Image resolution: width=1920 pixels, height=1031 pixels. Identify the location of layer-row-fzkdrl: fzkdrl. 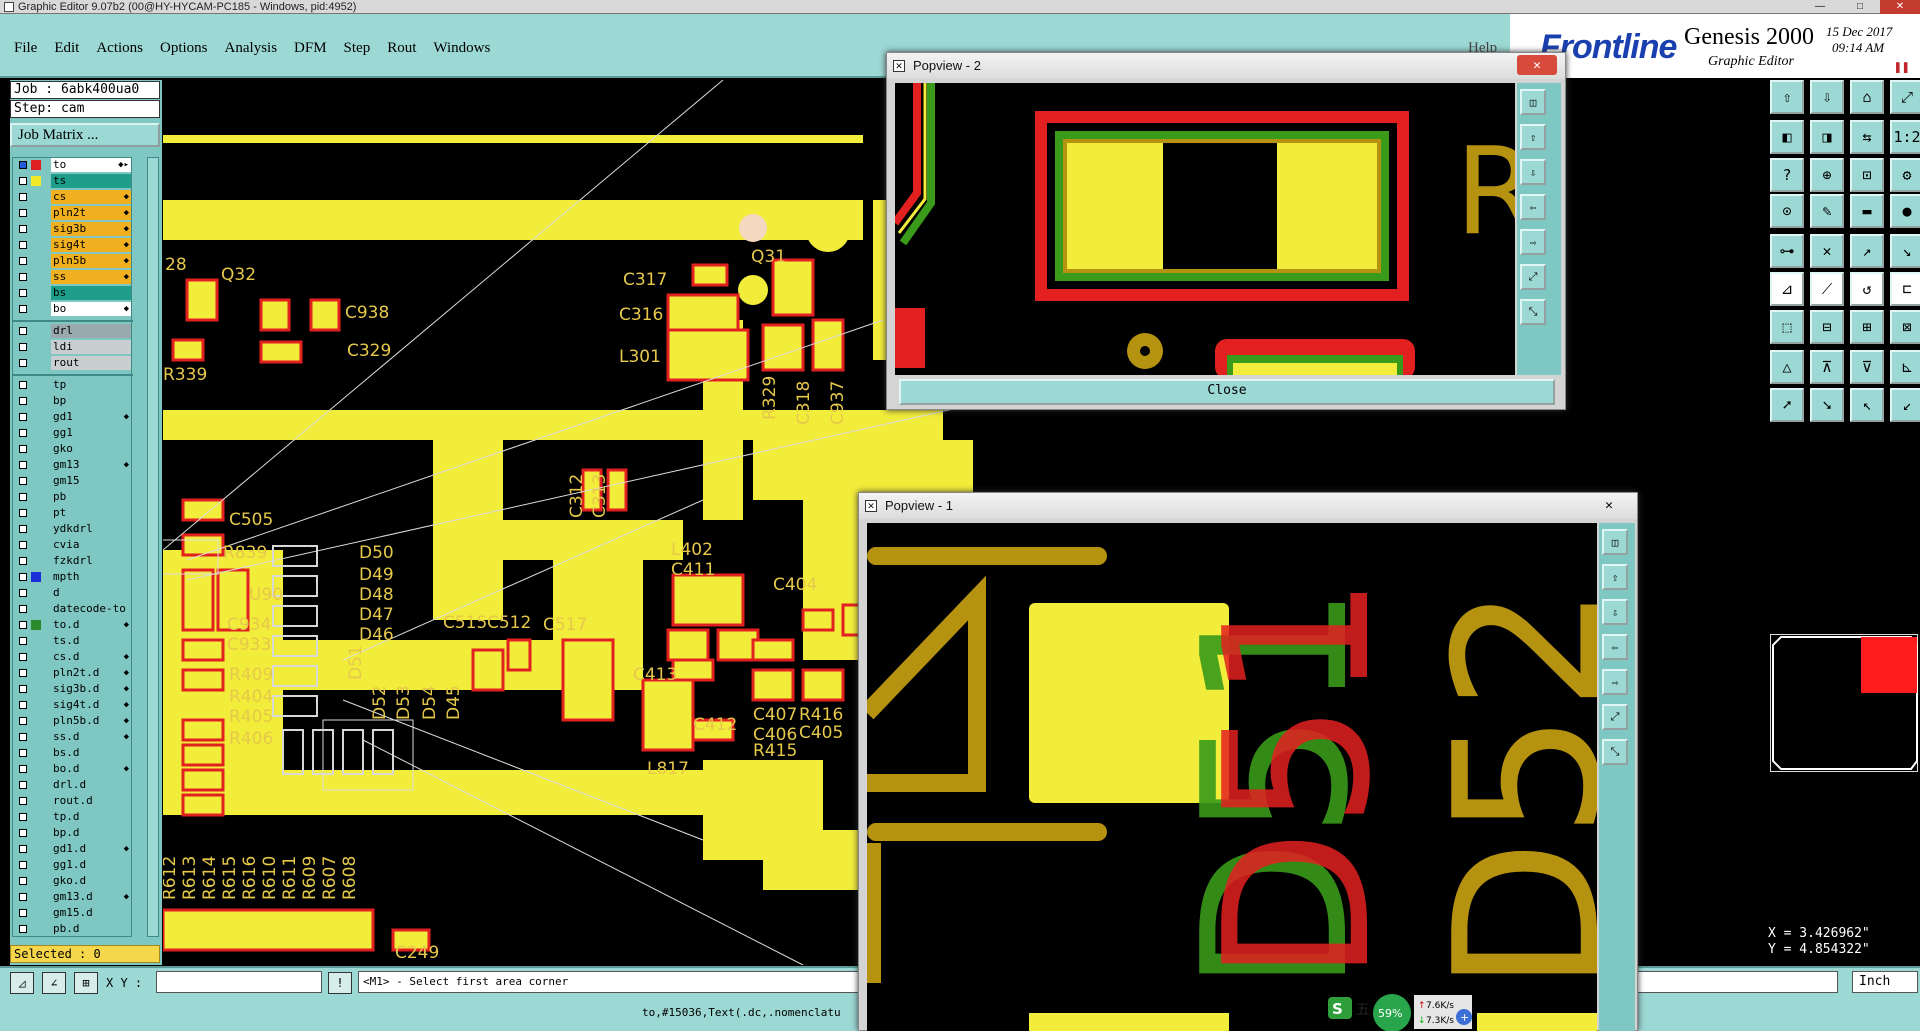
(74, 561).